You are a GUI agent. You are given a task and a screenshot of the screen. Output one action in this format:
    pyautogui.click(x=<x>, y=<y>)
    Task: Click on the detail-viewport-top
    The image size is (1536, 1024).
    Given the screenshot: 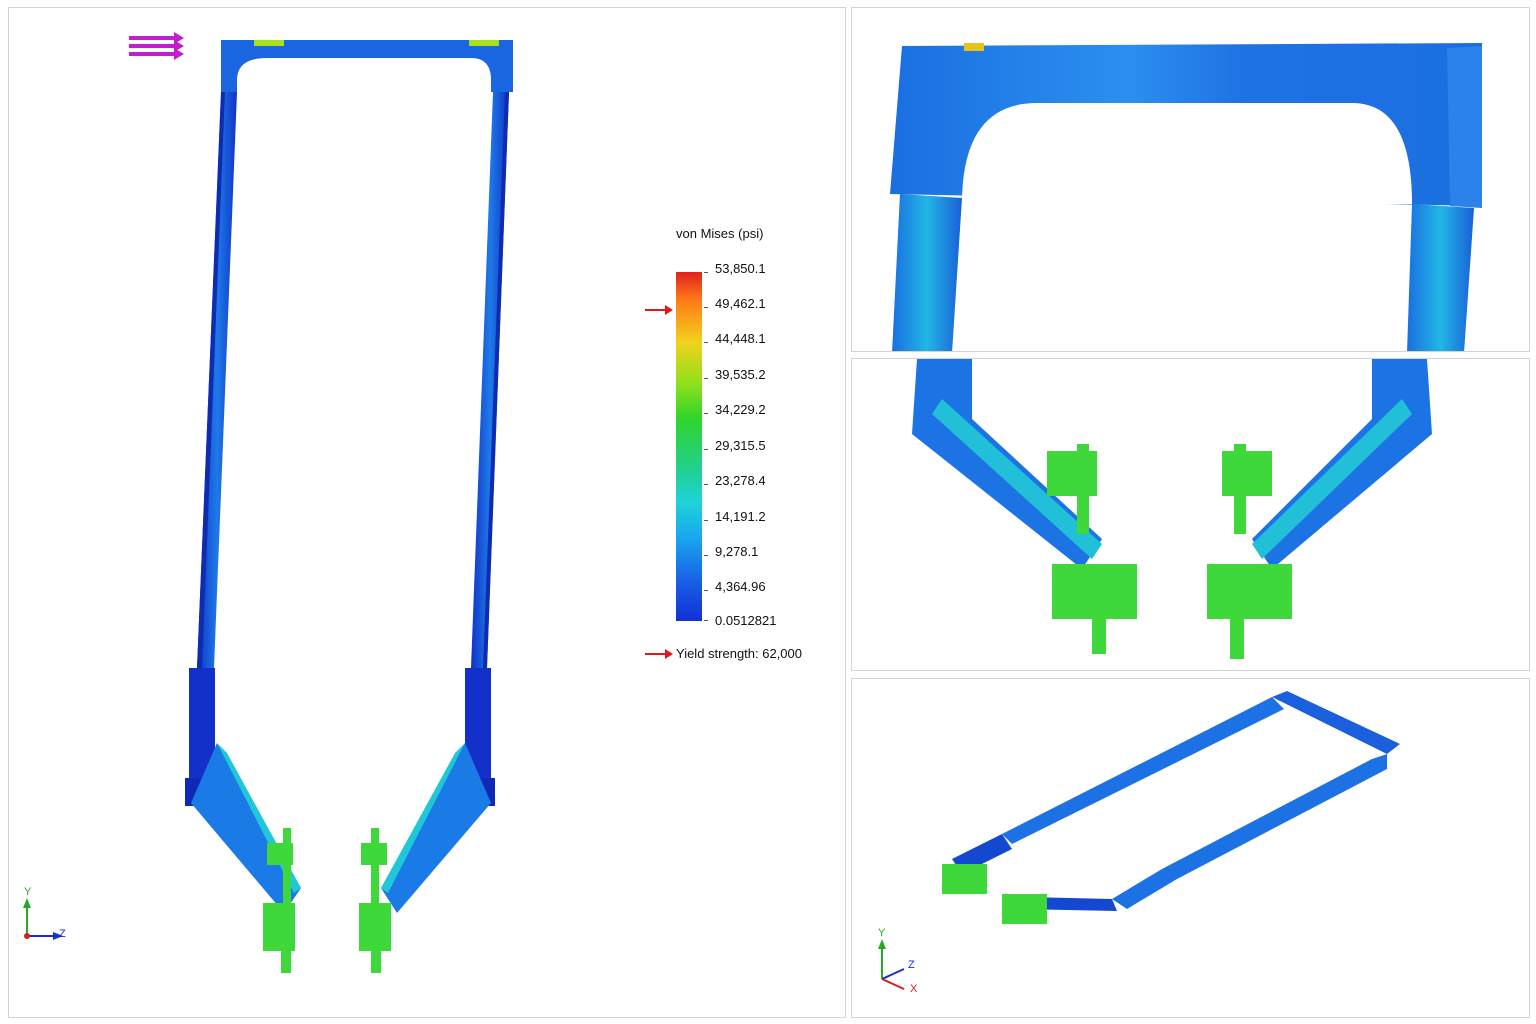 What is the action you would take?
    pyautogui.click(x=1190, y=179)
    